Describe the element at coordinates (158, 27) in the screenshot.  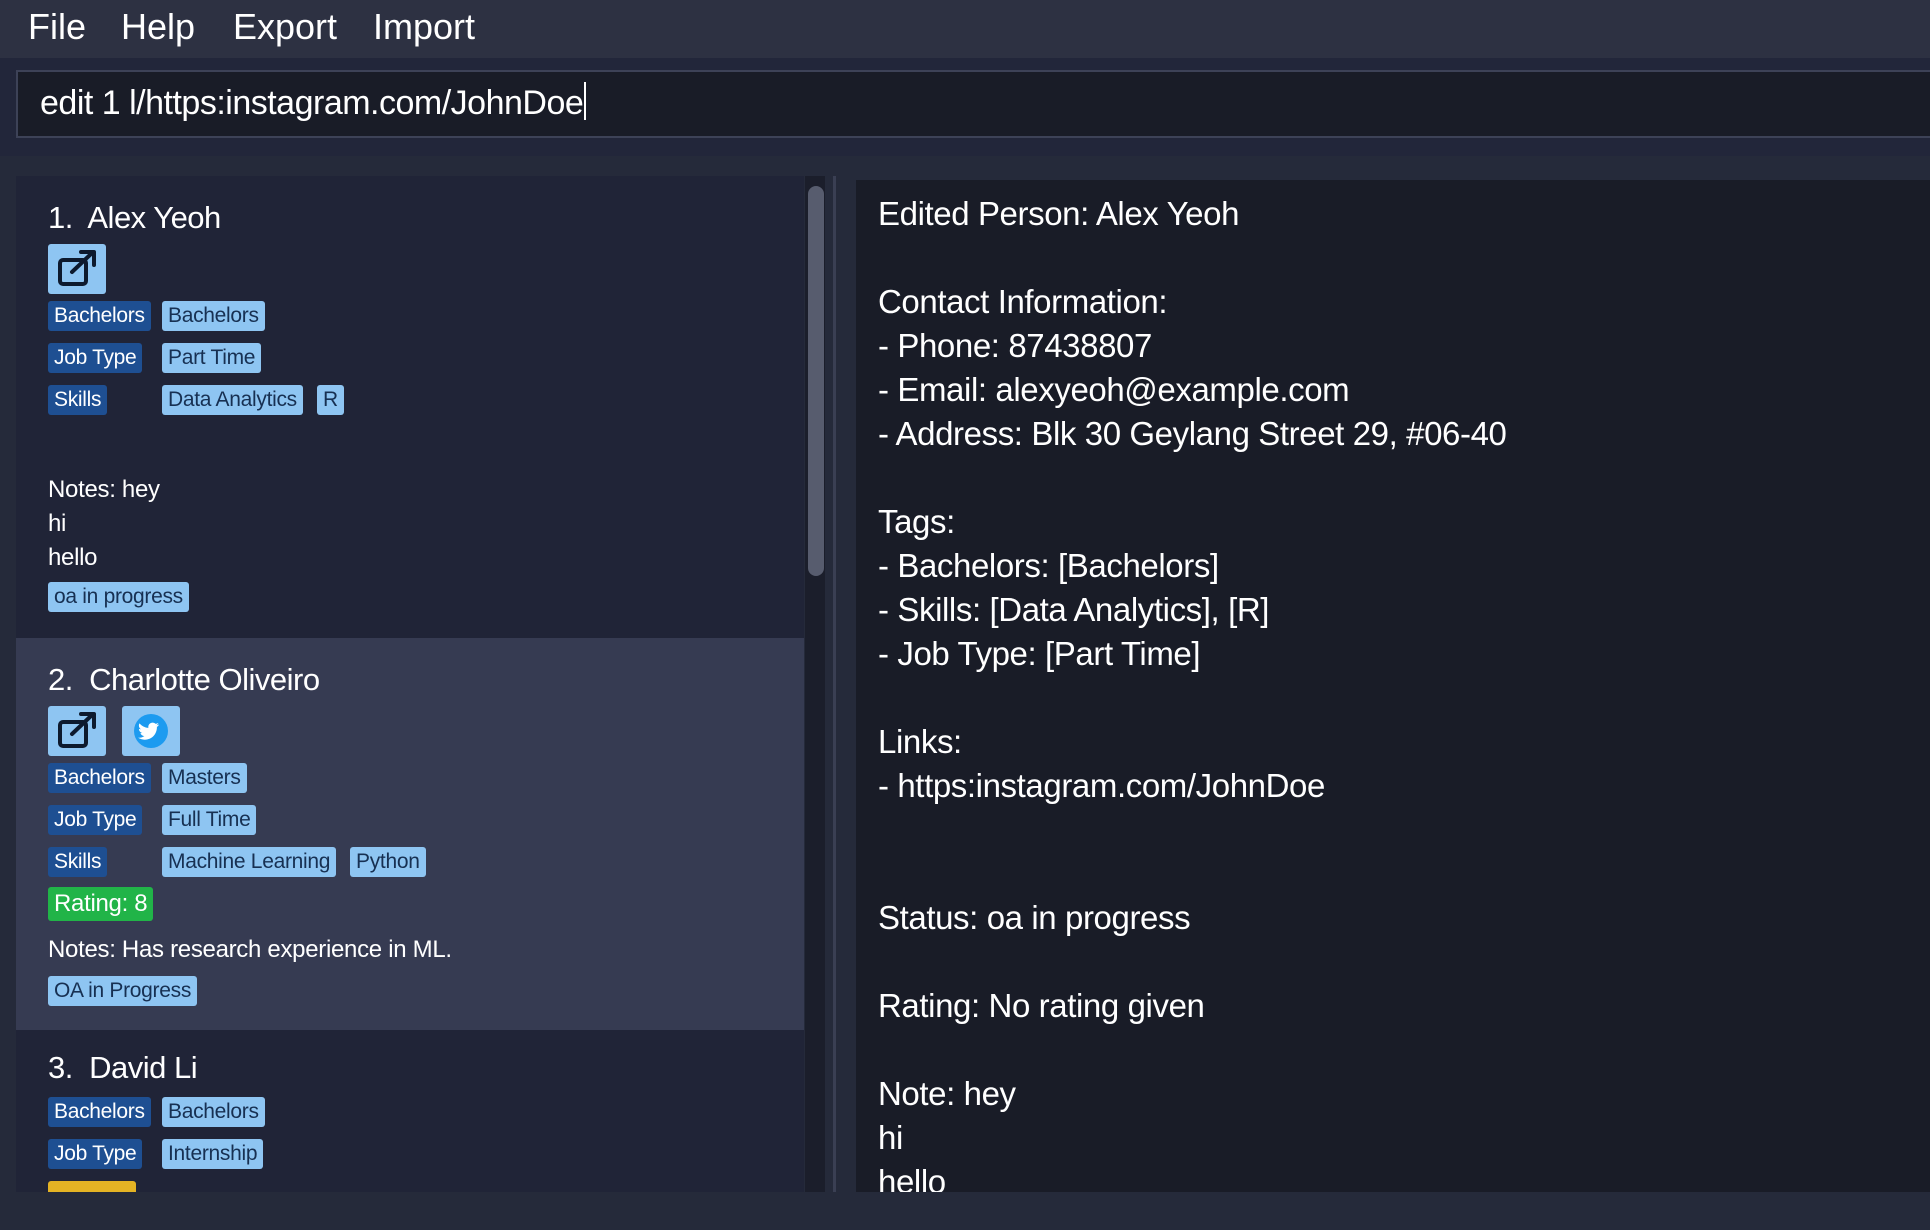
I see `menu-help: Help` at that location.